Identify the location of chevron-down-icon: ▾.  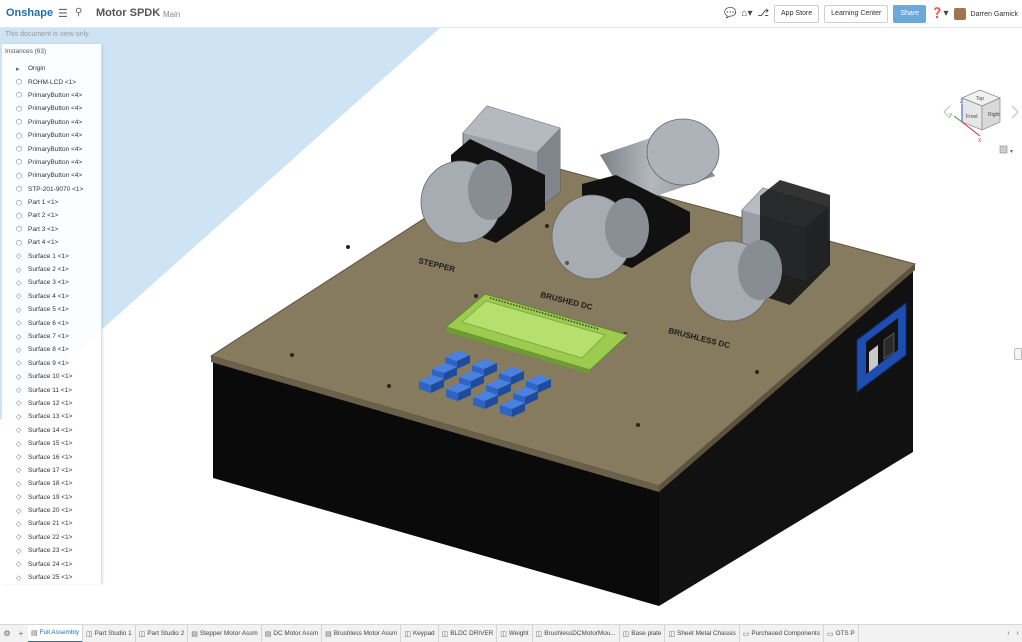
(1011, 152).